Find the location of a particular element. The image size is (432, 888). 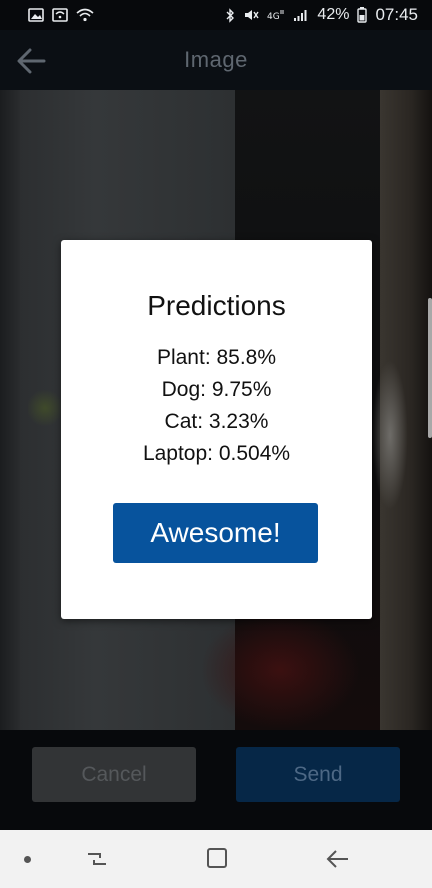

battery-icon is located at coordinates (362, 15).